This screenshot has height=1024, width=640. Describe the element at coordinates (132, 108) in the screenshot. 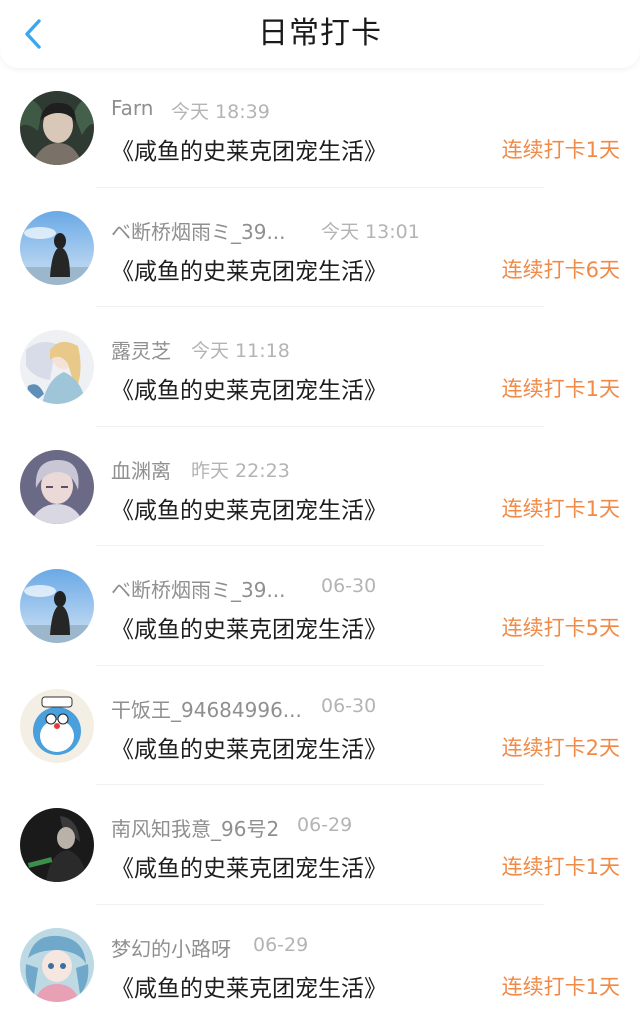

I see `user-name: Farn` at that location.